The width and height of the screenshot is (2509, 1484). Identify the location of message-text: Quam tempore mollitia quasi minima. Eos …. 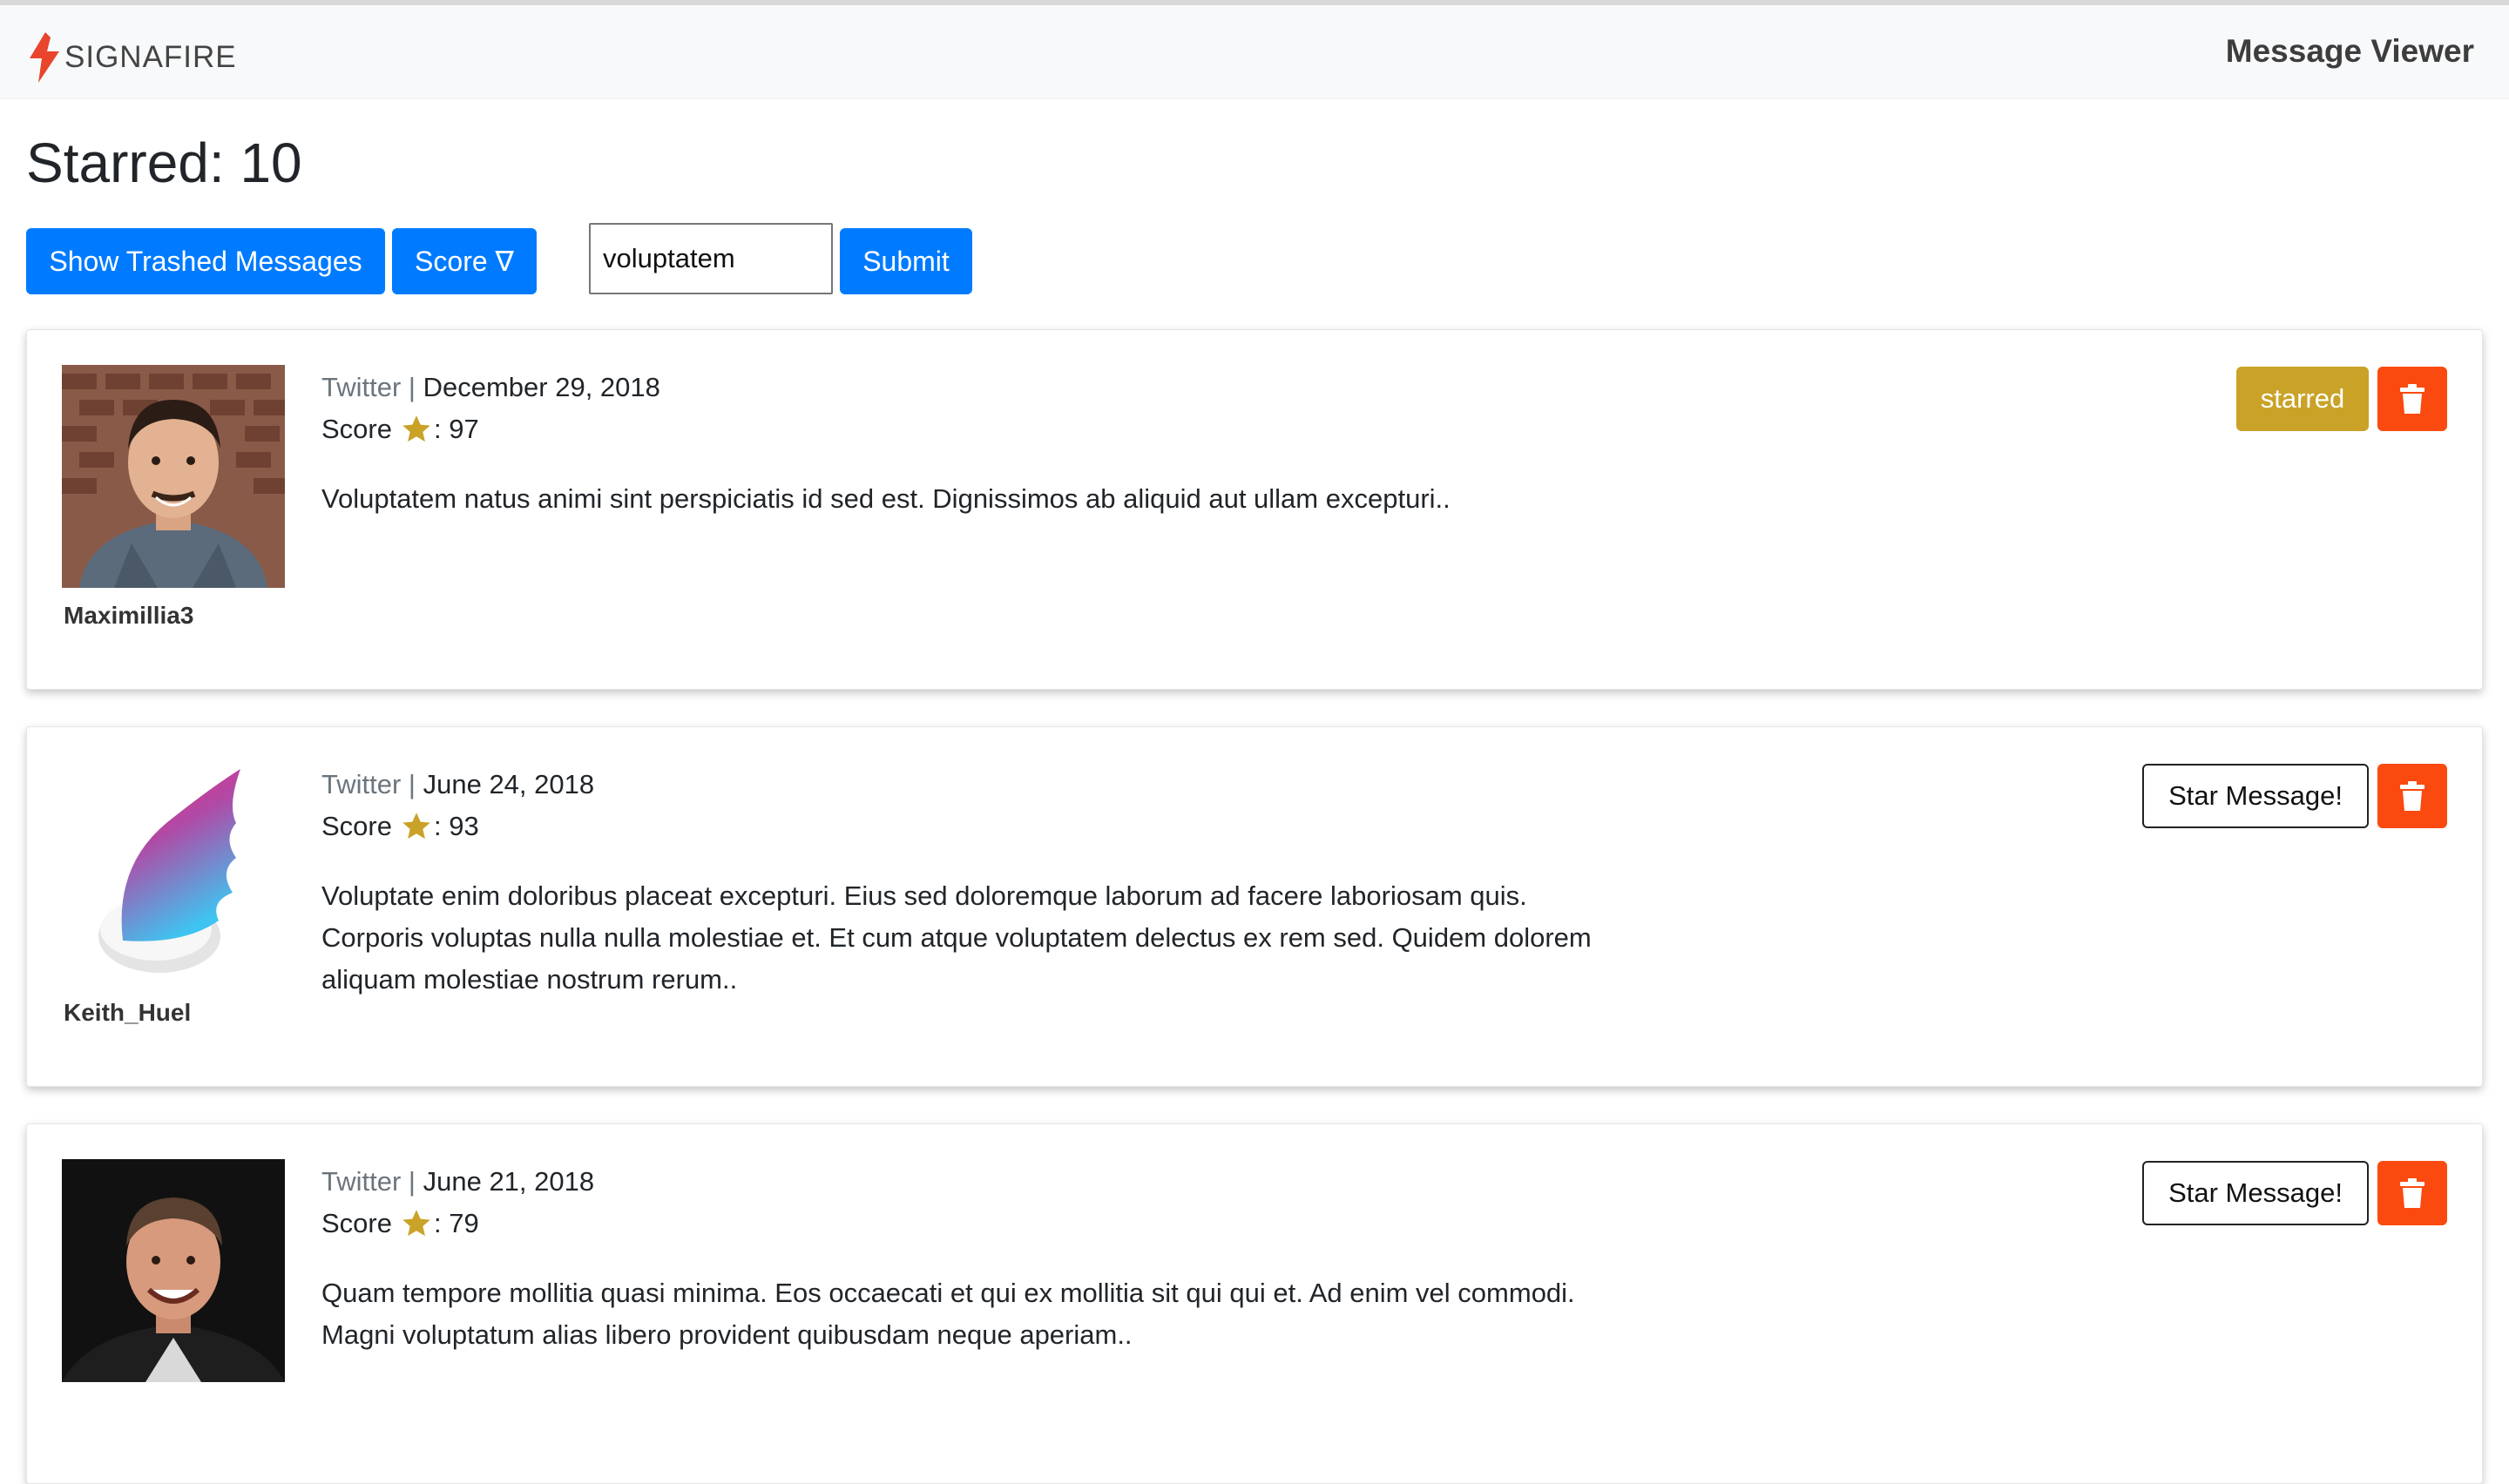
(948, 1314).